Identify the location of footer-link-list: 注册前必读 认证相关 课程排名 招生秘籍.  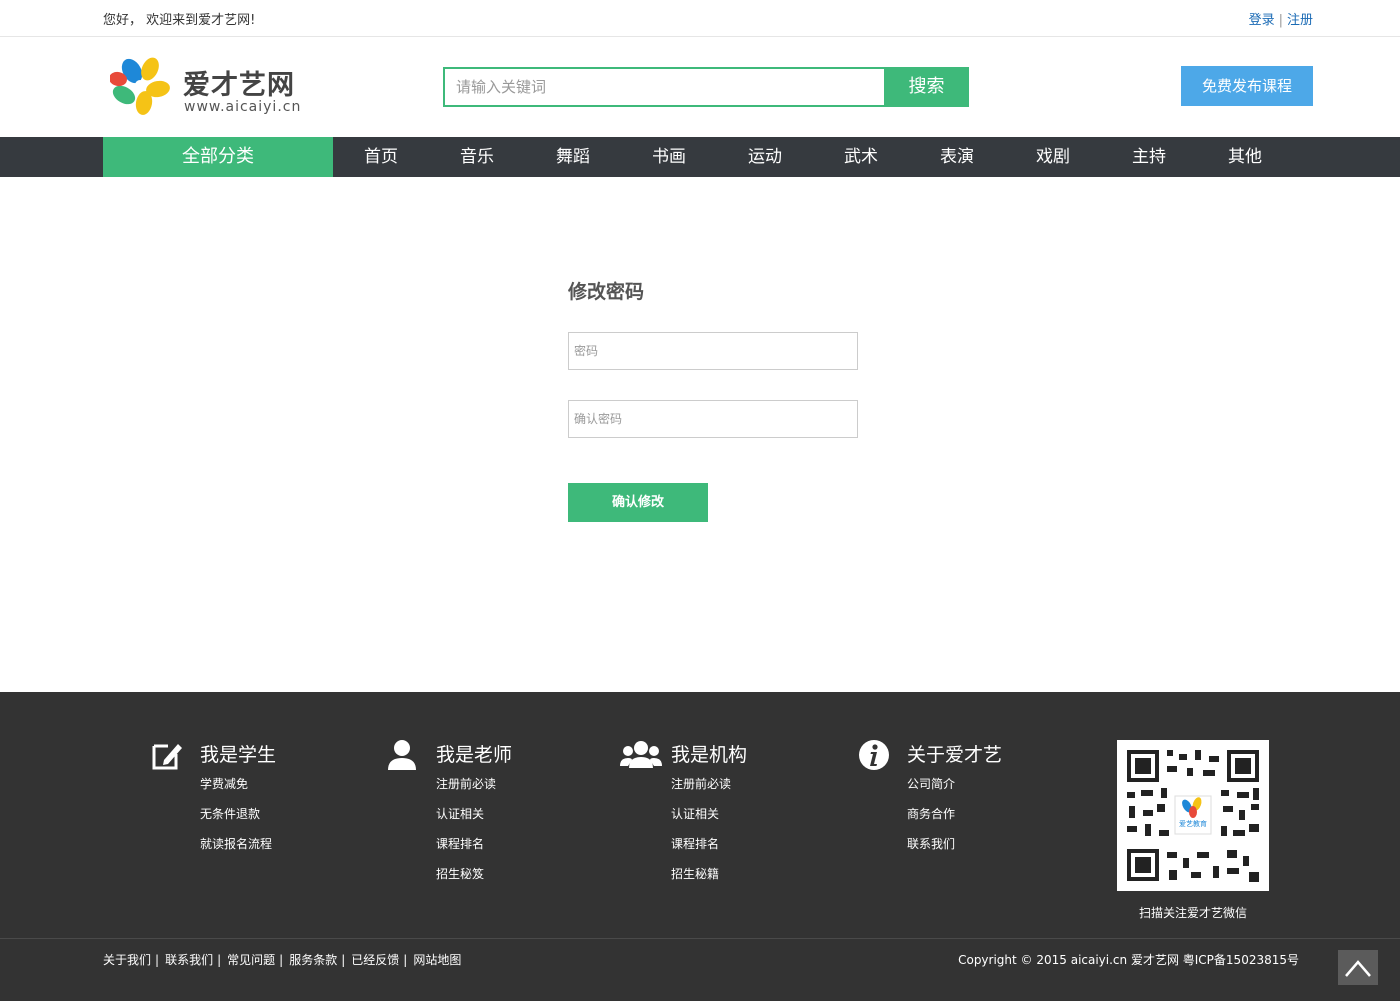
(701, 836).